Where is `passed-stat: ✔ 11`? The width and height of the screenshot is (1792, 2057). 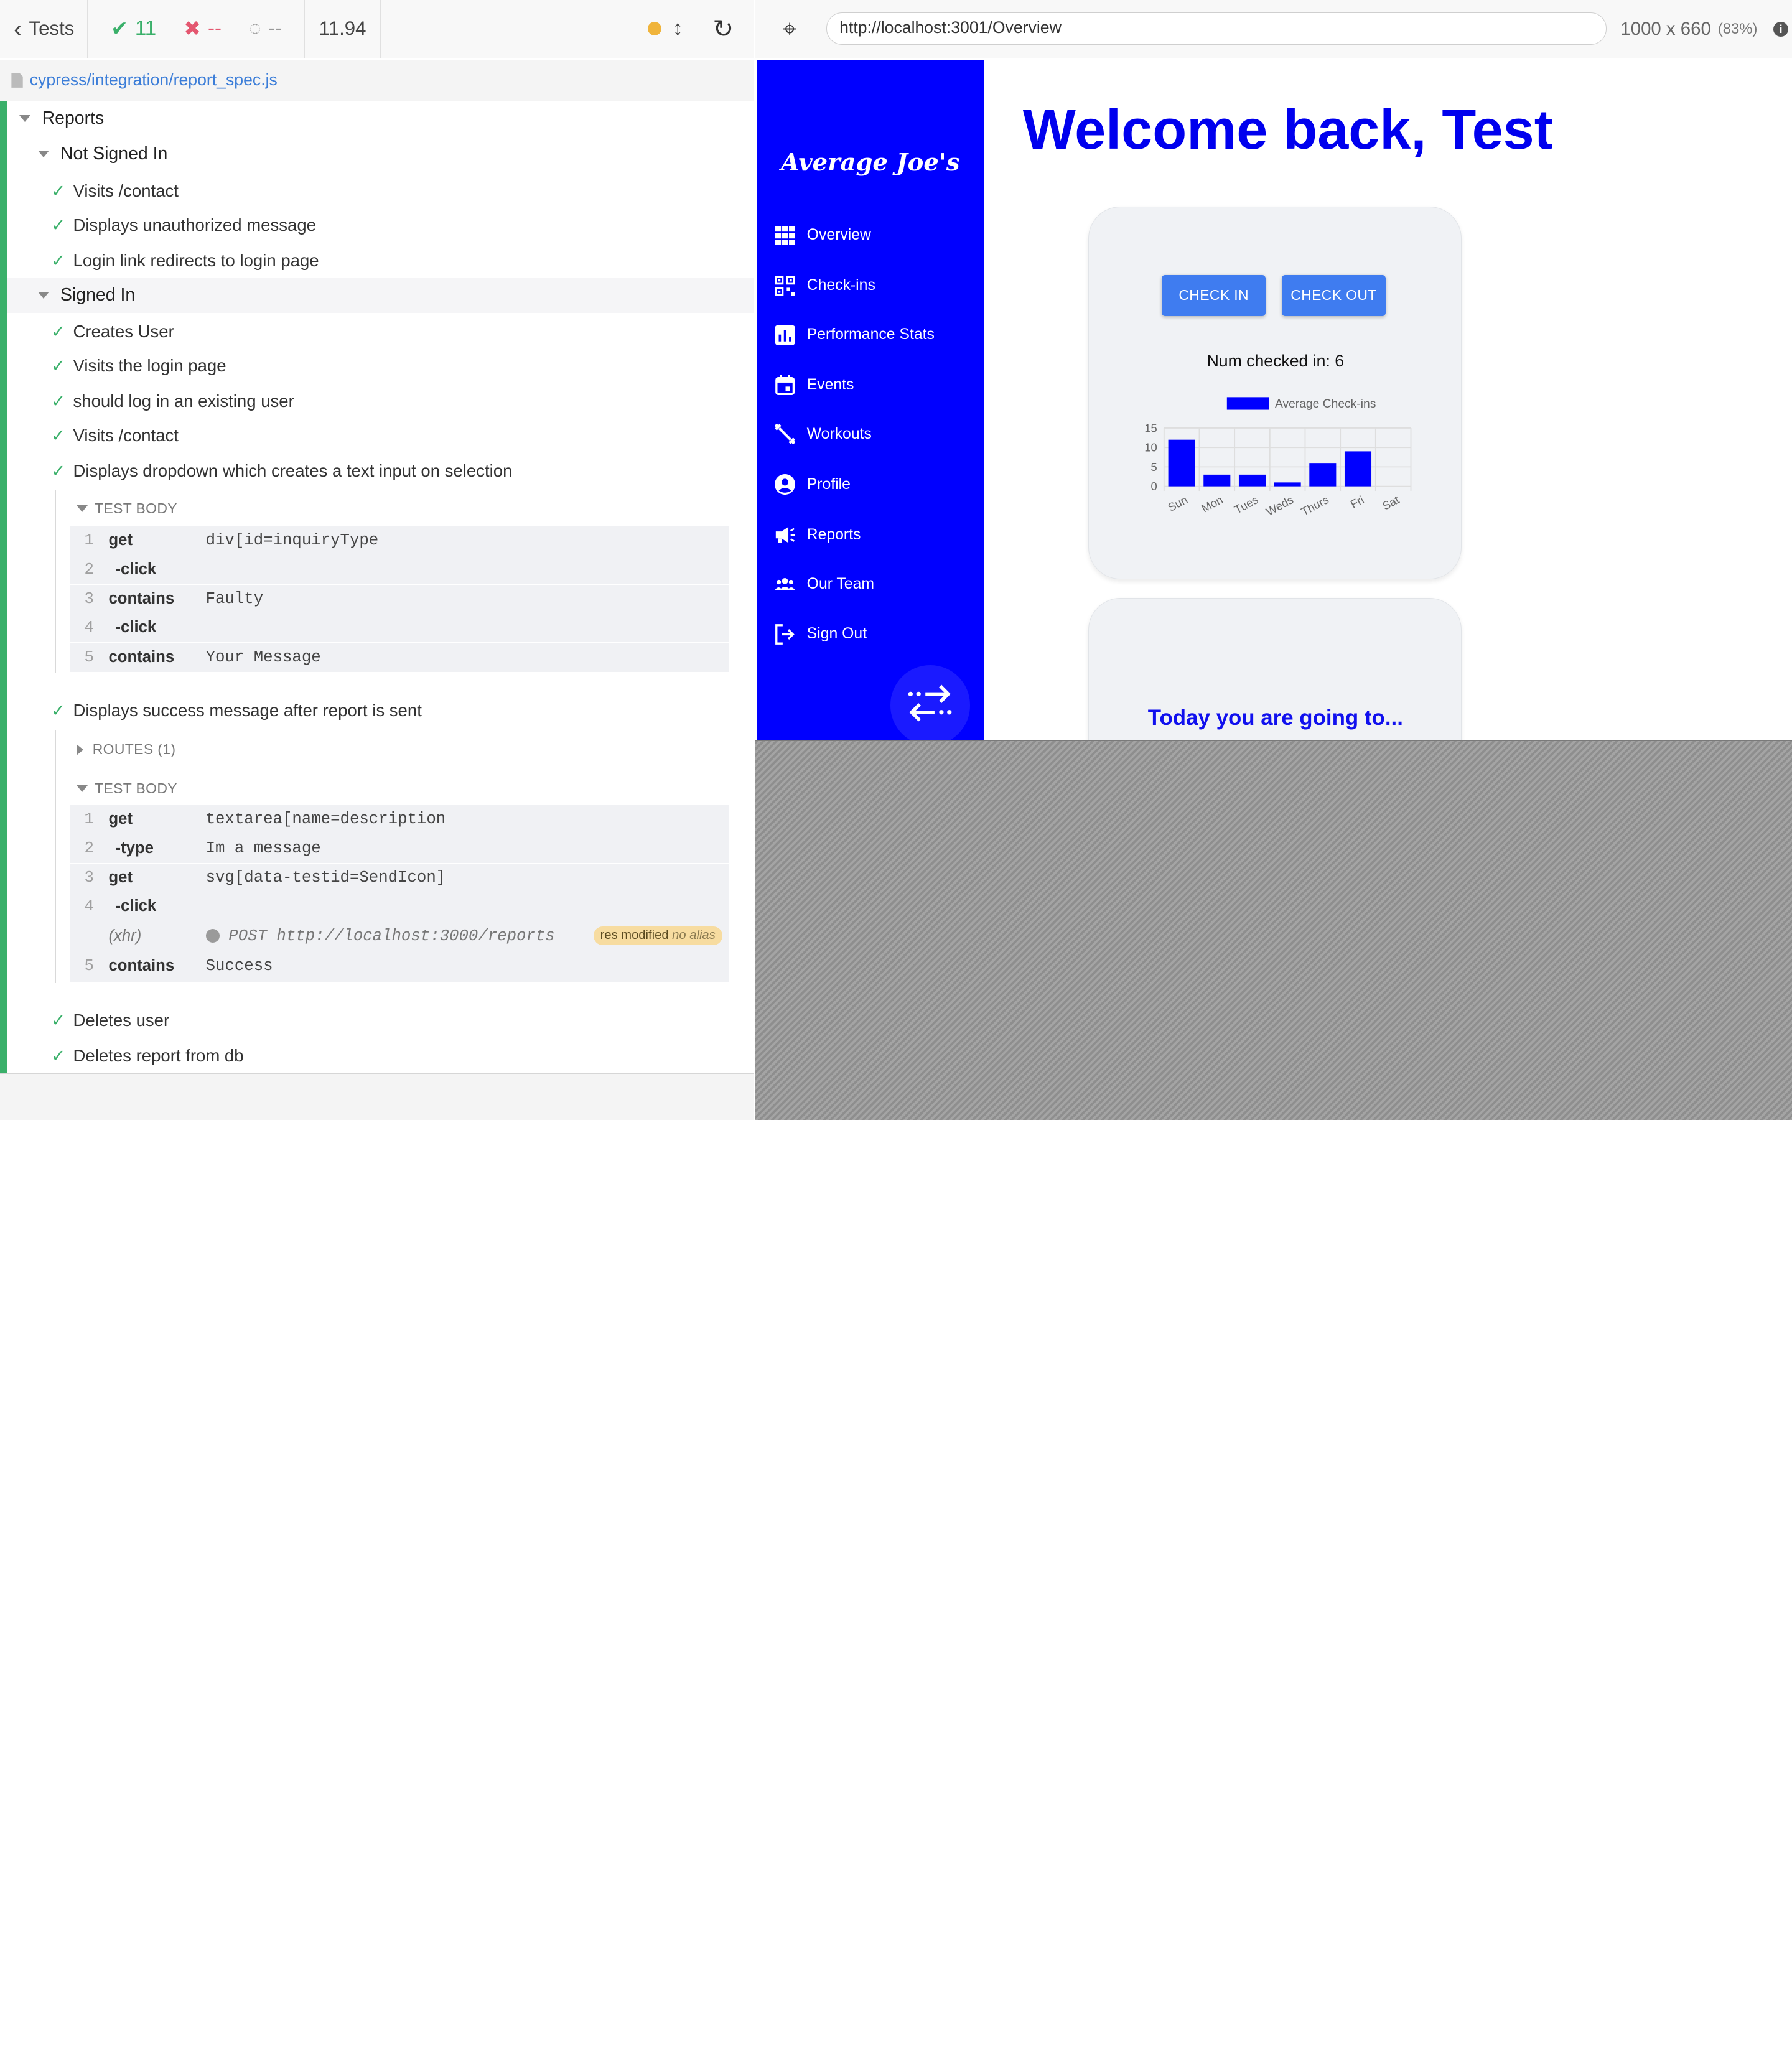 passed-stat: ✔ 11 is located at coordinates (133, 28).